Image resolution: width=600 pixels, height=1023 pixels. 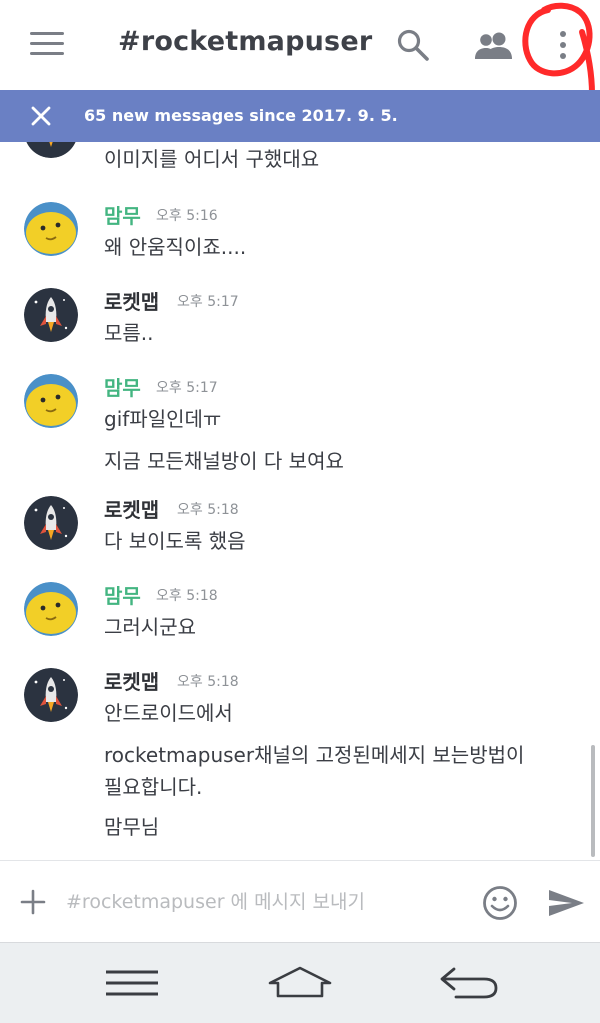 I want to click on message-text: 필요합니다., so click(x=153, y=787).